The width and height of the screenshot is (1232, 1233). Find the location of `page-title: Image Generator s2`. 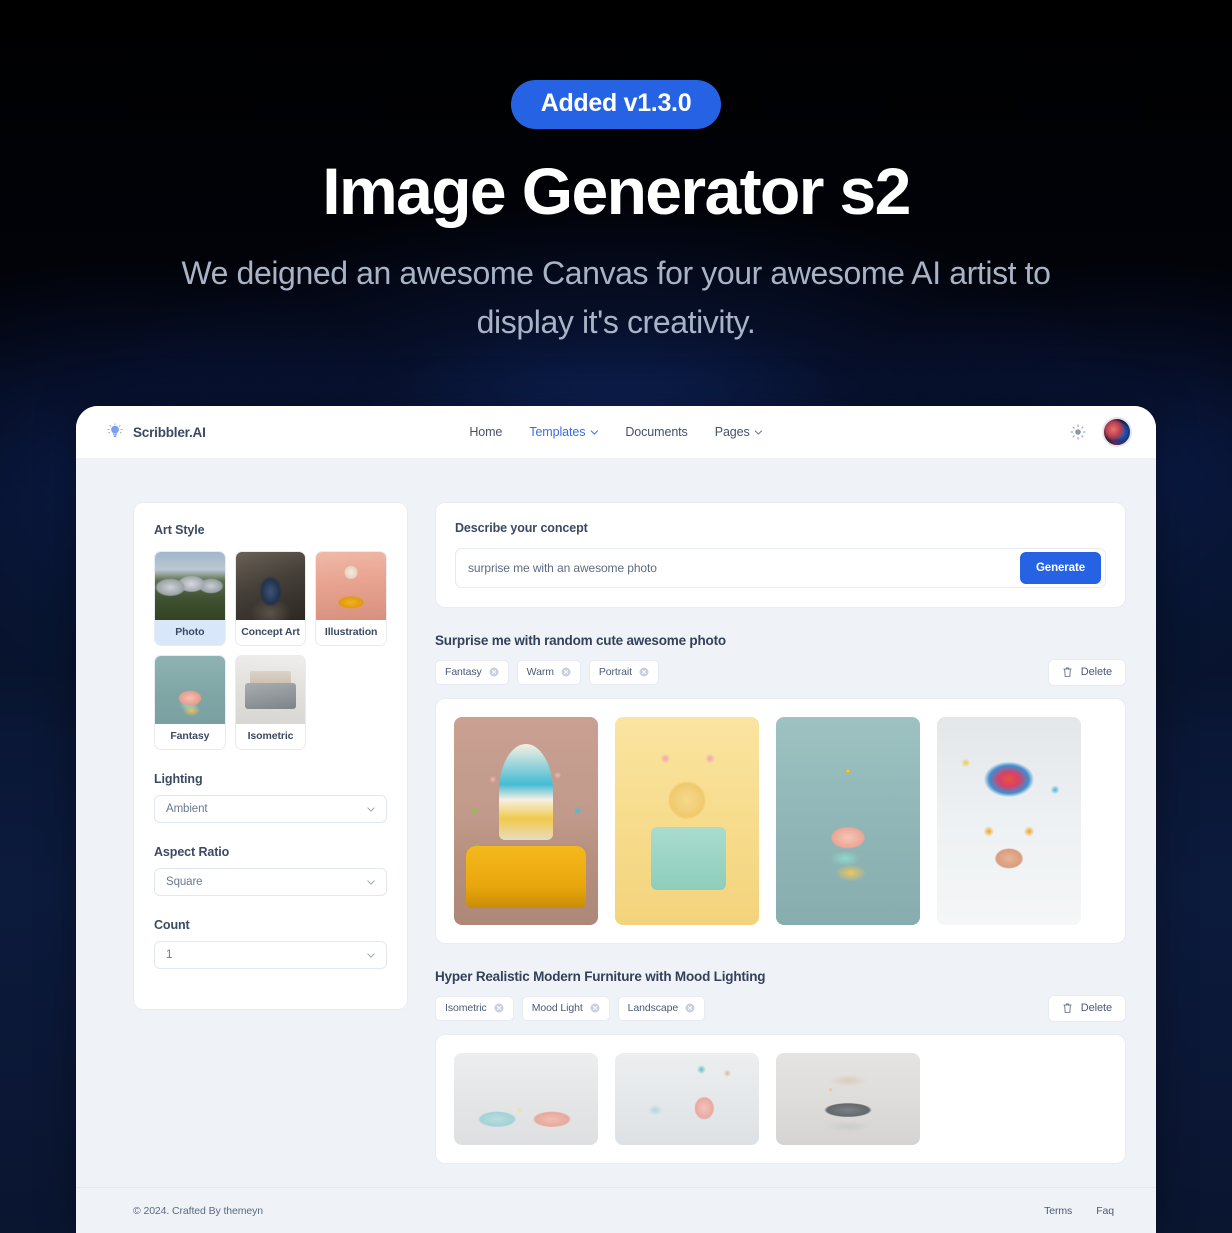

page-title: Image Generator s2 is located at coordinates (616, 191).